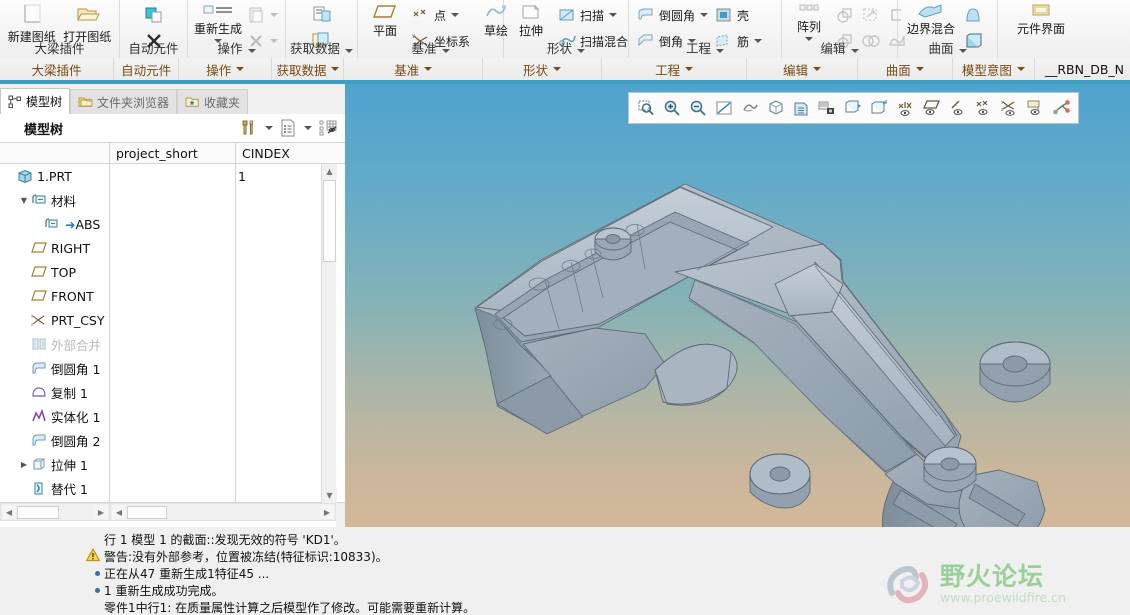  I want to click on ribbon-group-footer-surfaces: 曲面, so click(947, 48).